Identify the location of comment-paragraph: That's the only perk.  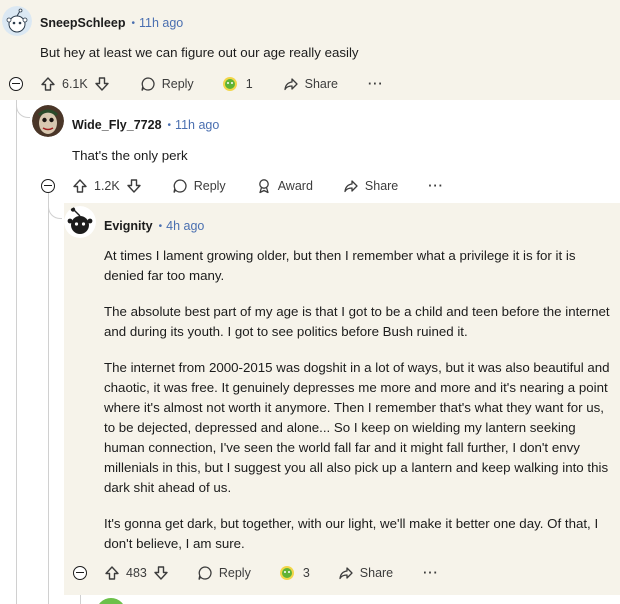
(130, 155).